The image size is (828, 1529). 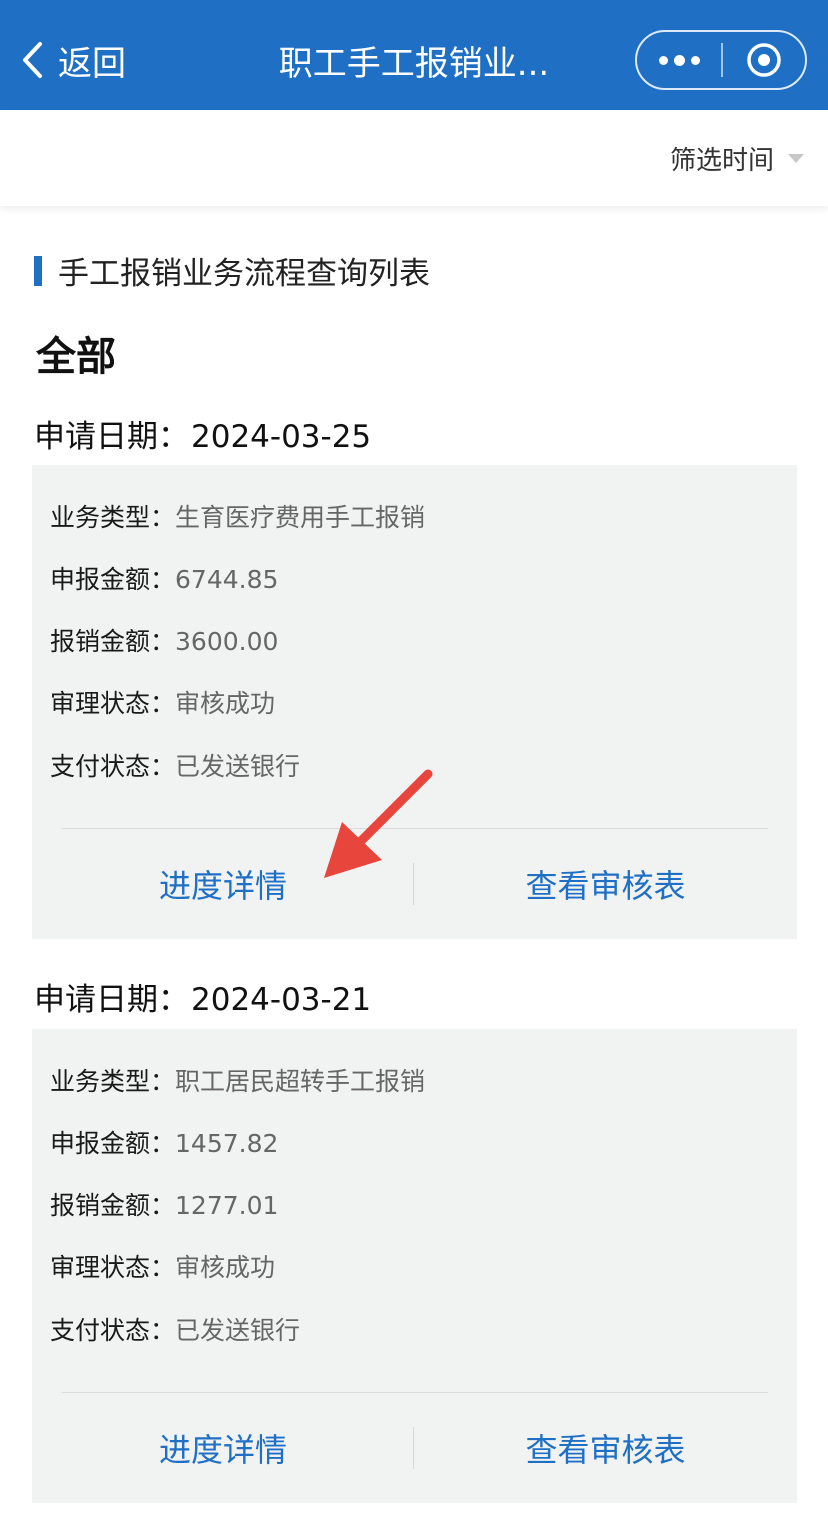 I want to click on apply-date-row: 申请日期：2024-03-21, so click(x=202, y=996).